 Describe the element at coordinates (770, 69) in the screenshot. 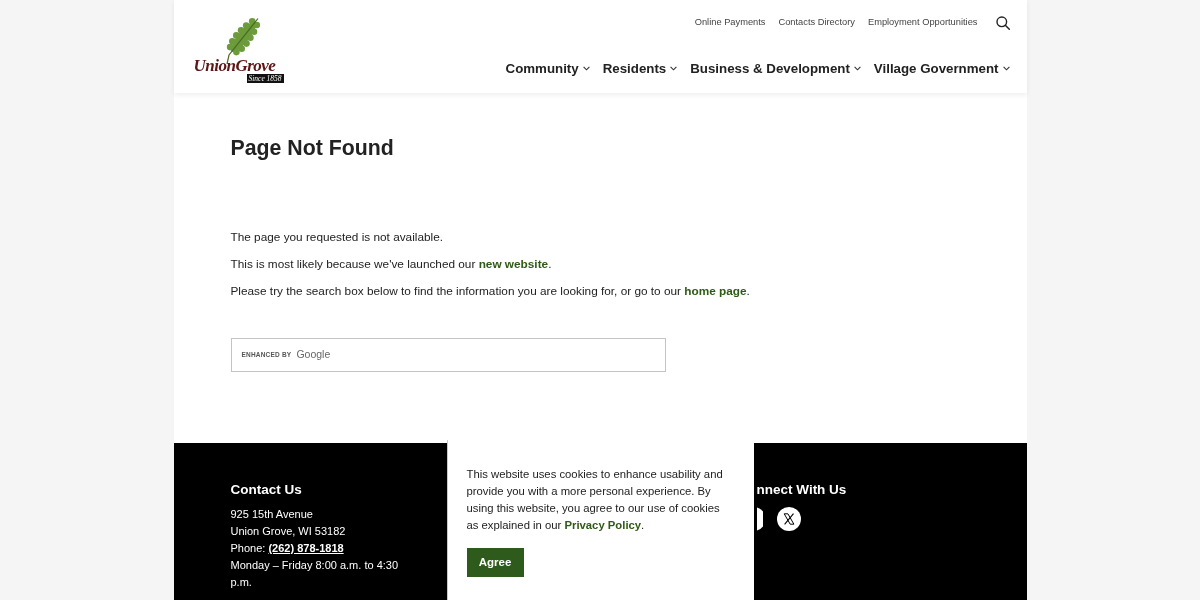

I see `nav-link: Business & Development` at that location.